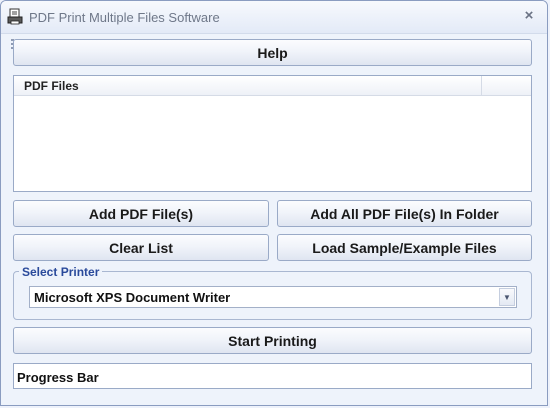  Describe the element at coordinates (272, 340) in the screenshot. I see `start-printing-button: Start Printing` at that location.